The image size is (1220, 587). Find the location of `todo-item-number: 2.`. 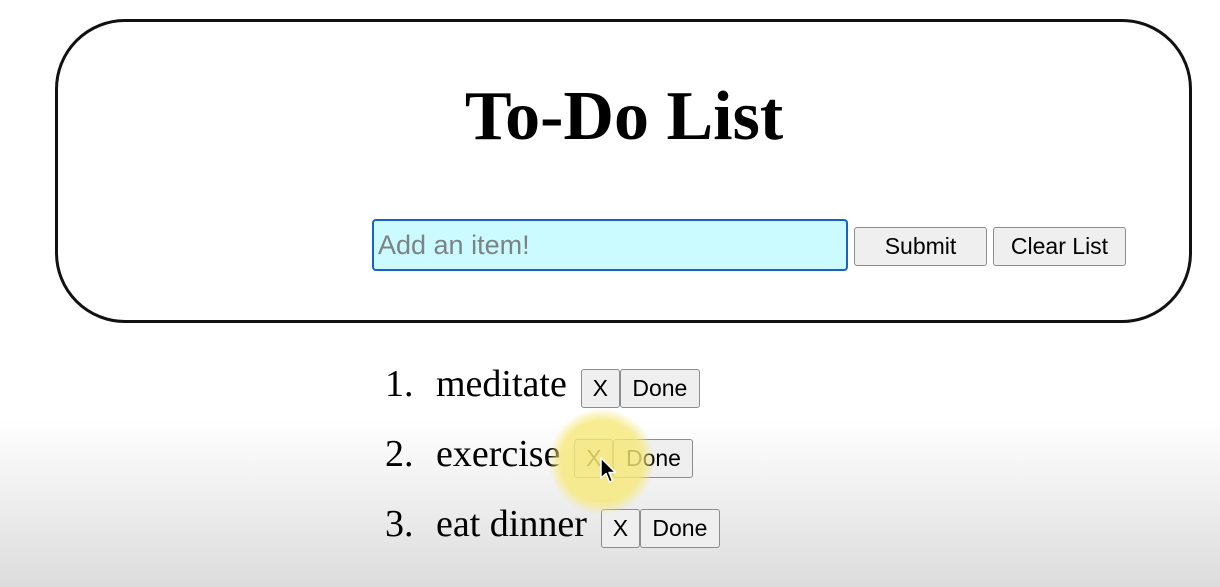

todo-item-number: 2. is located at coordinates (399, 454).